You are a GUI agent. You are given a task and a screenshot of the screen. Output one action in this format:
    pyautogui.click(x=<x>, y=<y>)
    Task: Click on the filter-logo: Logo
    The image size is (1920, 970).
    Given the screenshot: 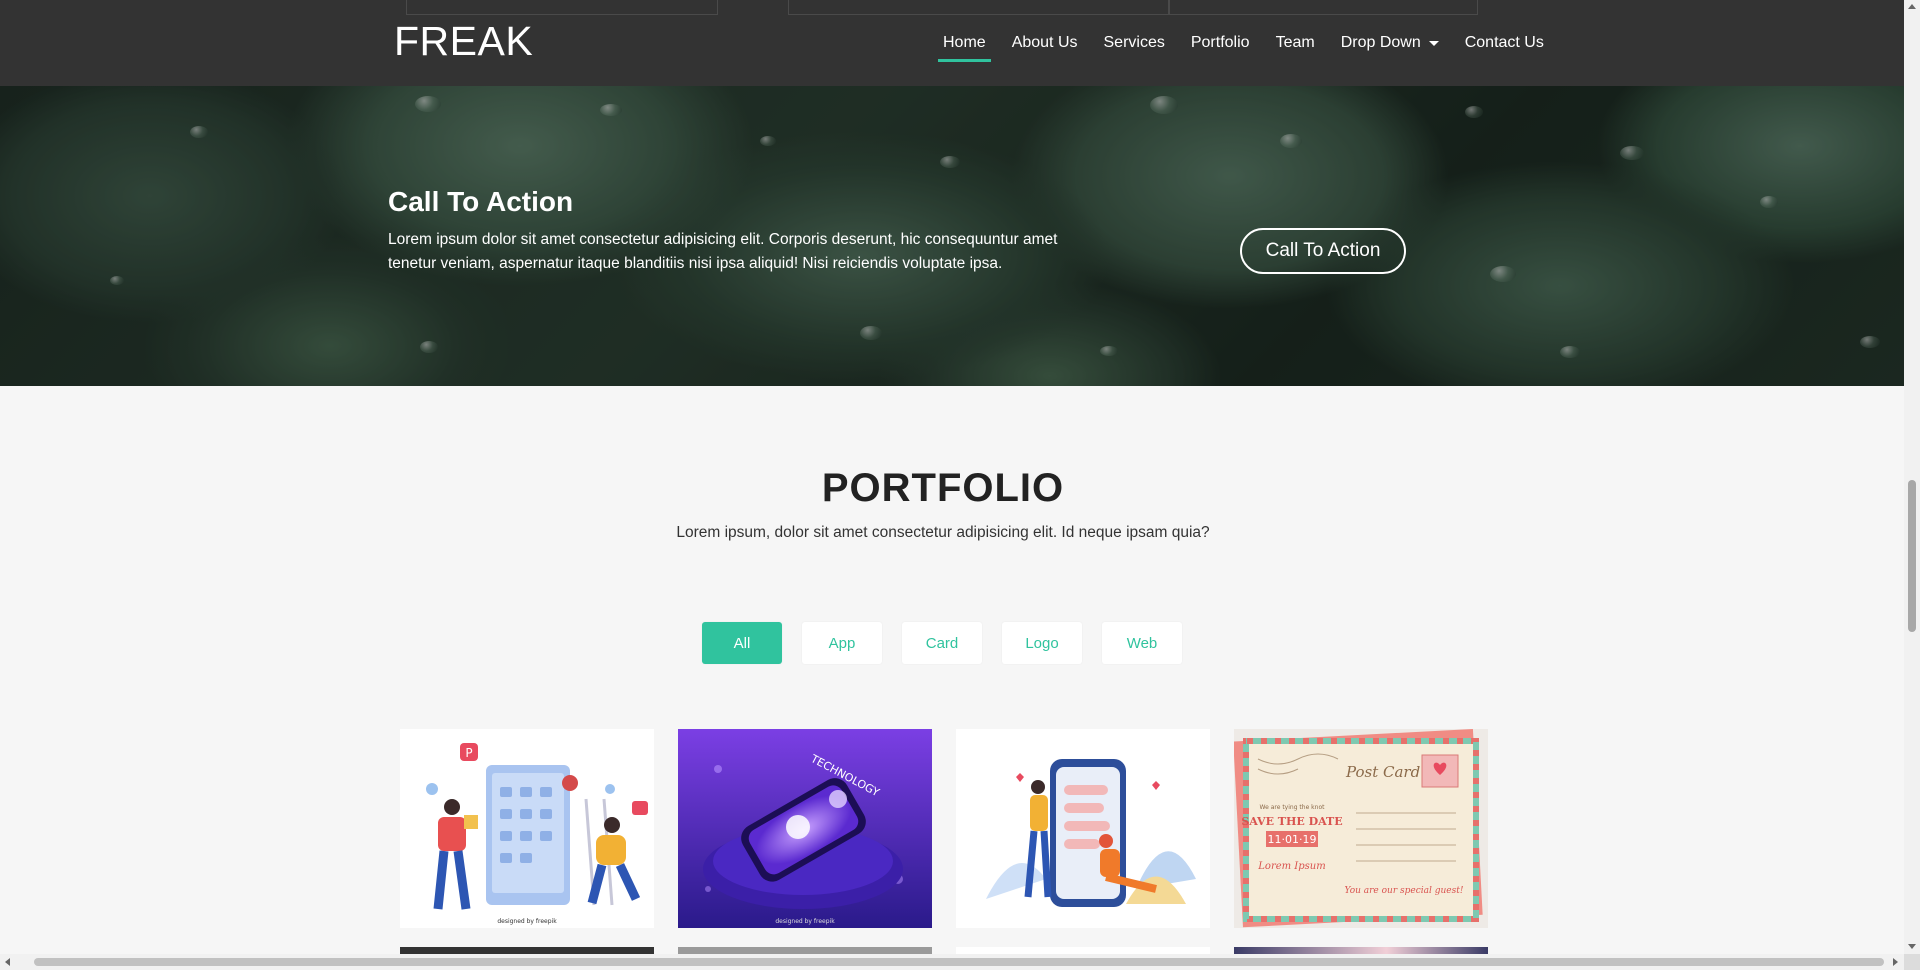 What is the action you would take?
    pyautogui.click(x=1042, y=643)
    